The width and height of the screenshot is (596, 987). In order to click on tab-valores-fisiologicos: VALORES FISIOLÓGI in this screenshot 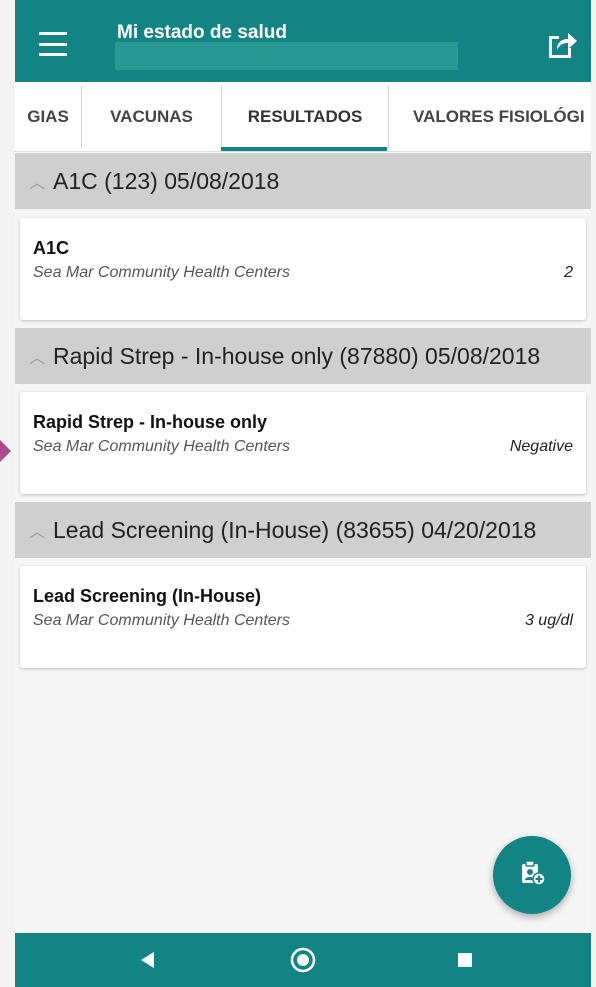, I will do `click(490, 117)`.